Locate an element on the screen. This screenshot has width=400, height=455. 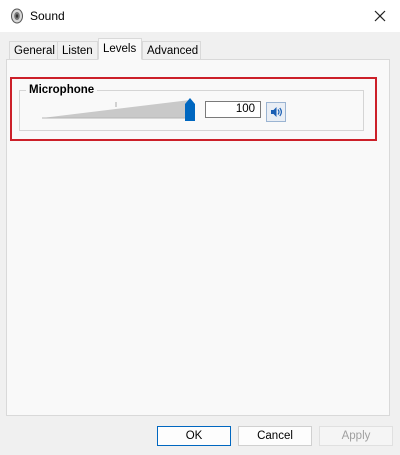
speaker-volume-icon is located at coordinates (276, 112).